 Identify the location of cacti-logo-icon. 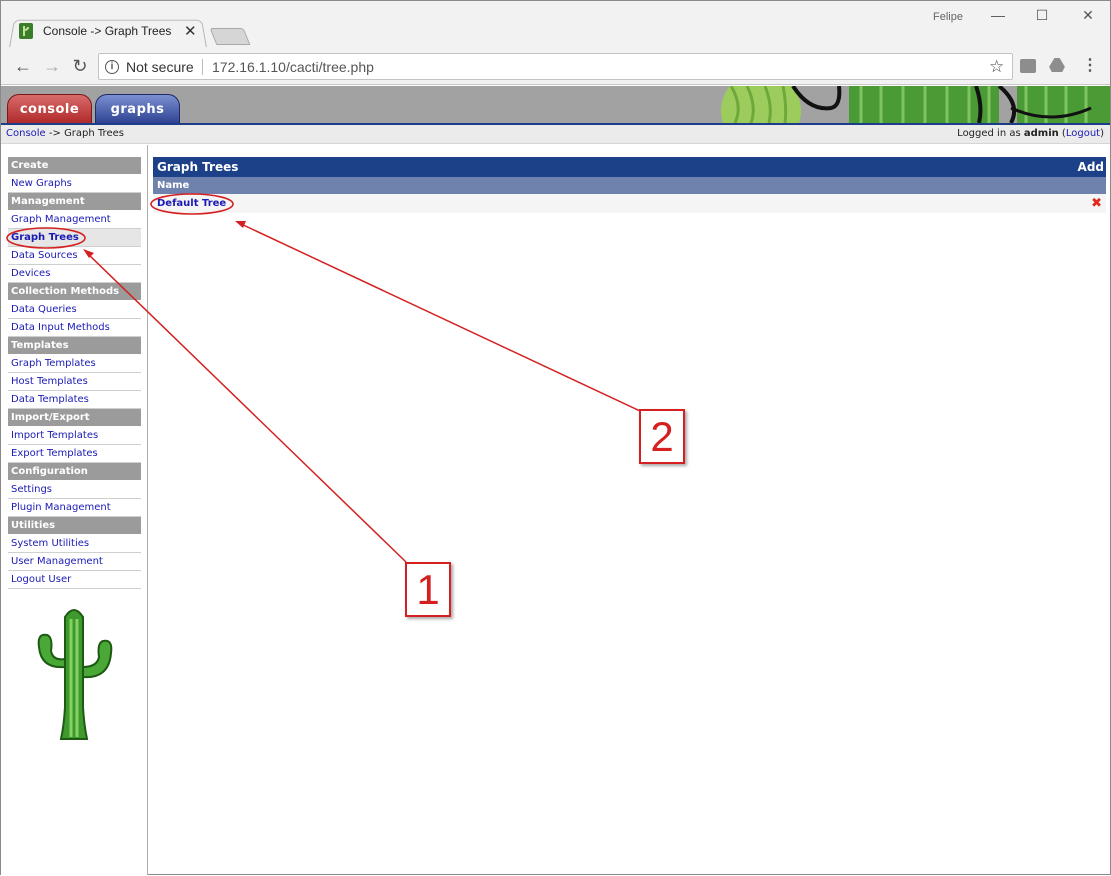
(75, 674).